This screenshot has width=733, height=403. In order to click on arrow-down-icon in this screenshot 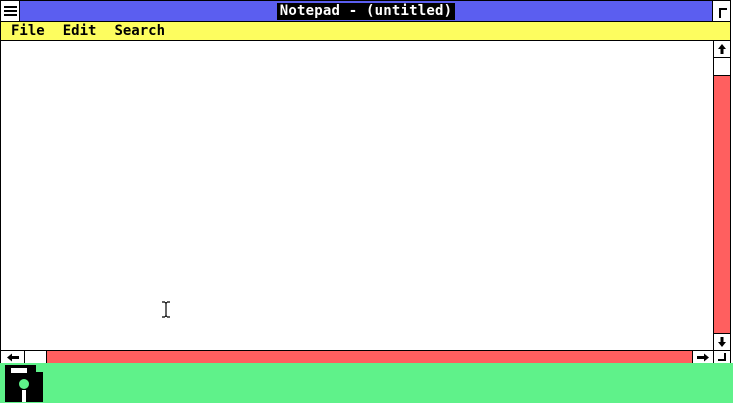, I will do `click(722, 342)`.